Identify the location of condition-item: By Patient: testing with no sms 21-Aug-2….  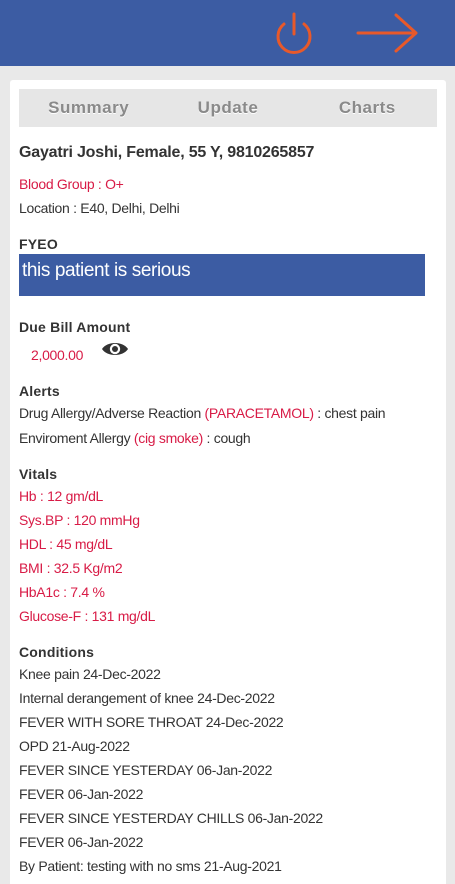
(150, 866).